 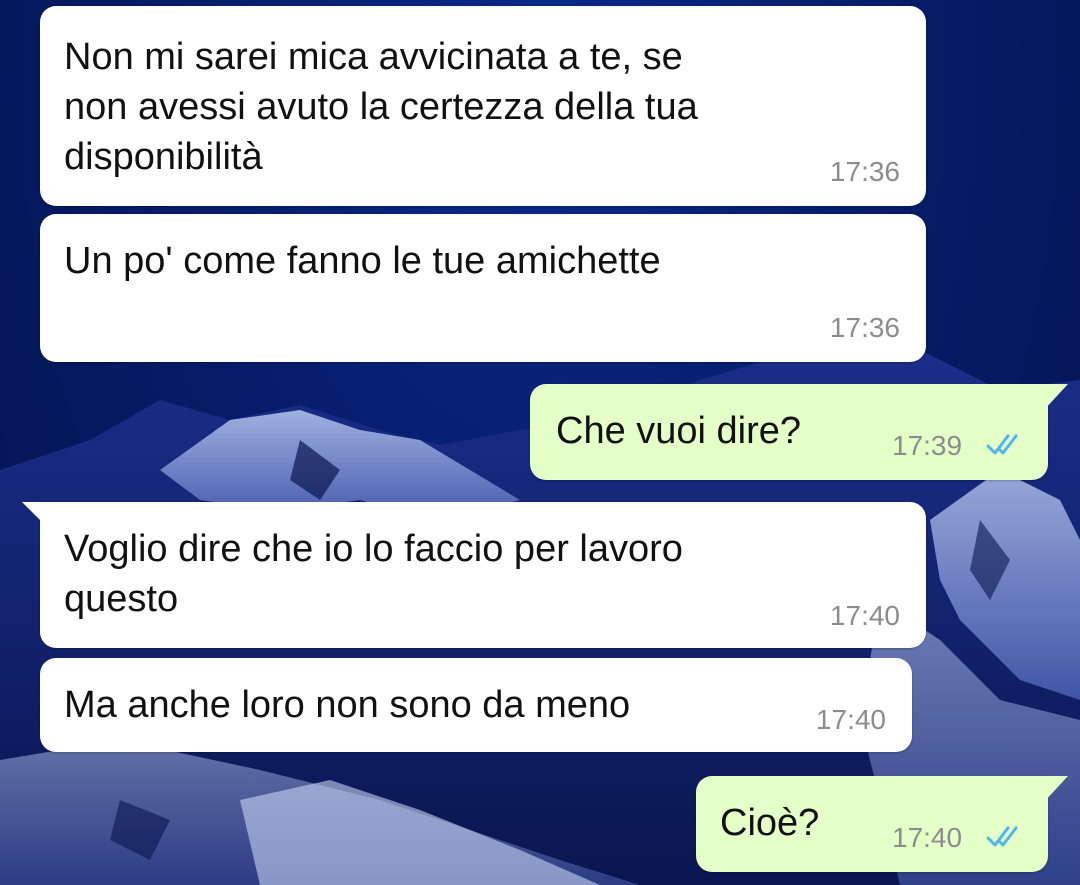 I want to click on message-text: Che vuoi dire?, so click(x=679, y=431).